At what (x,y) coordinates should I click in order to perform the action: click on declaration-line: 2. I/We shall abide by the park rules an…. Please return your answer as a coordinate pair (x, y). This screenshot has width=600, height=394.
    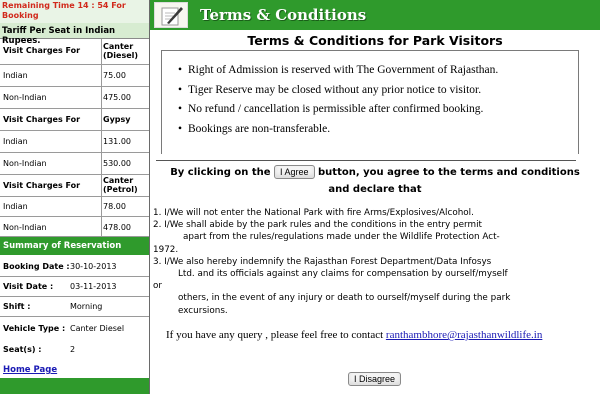
    Looking at the image, I should click on (317, 225).